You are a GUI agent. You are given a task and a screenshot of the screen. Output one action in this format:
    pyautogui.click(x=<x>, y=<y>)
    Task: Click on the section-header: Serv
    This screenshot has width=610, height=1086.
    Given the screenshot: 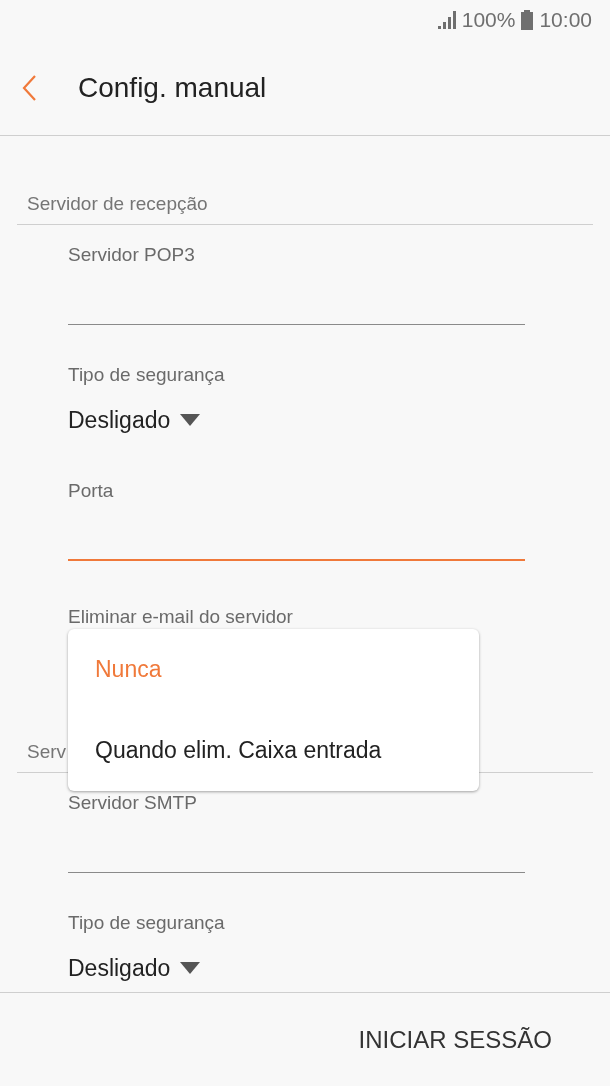 What is the action you would take?
    pyautogui.click(x=47, y=752)
    